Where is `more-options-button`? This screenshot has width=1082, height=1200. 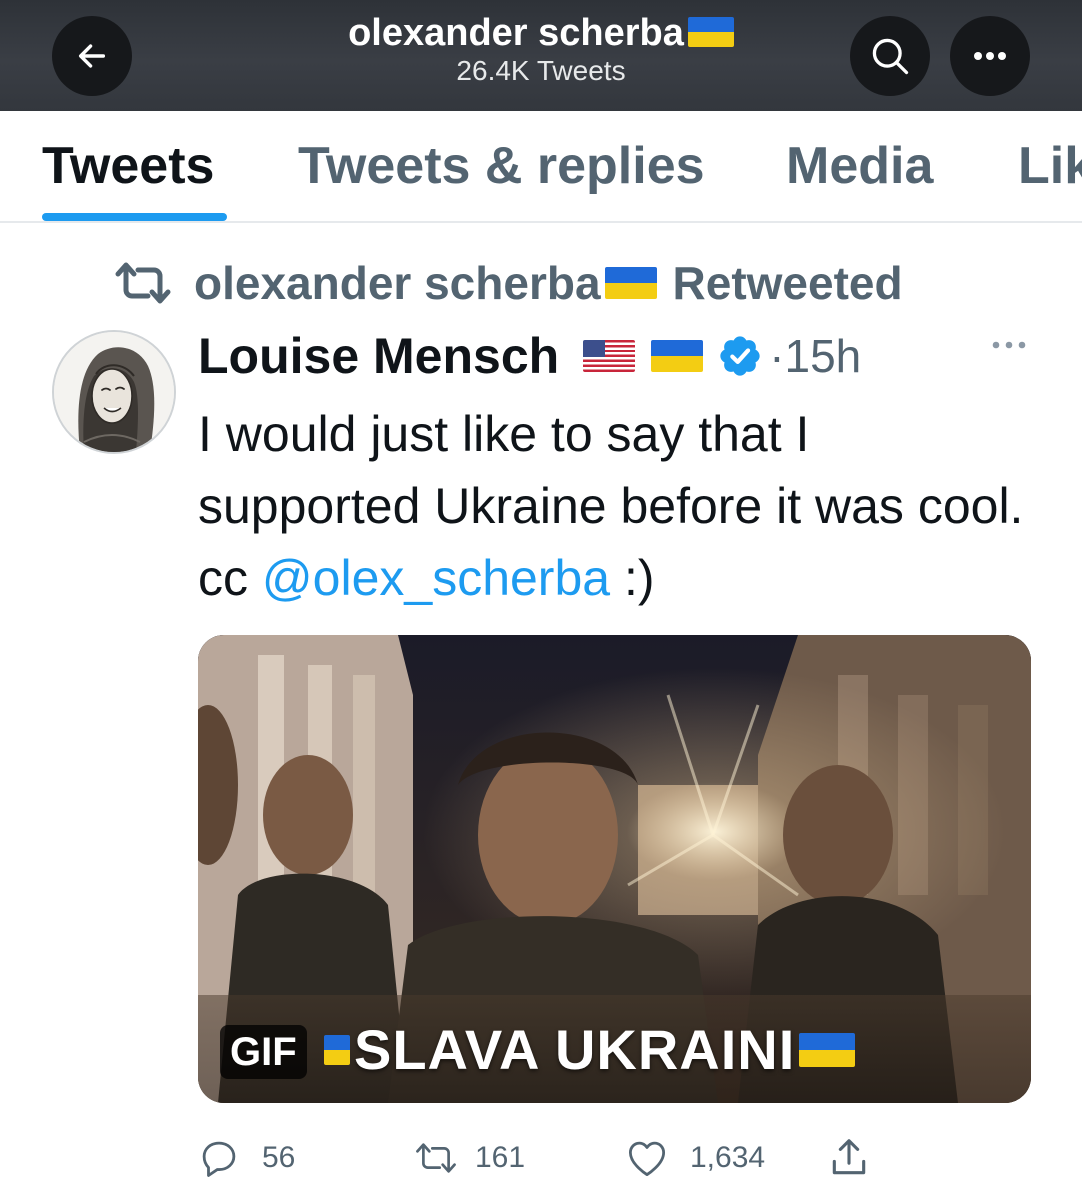
more-options-button is located at coordinates (990, 56).